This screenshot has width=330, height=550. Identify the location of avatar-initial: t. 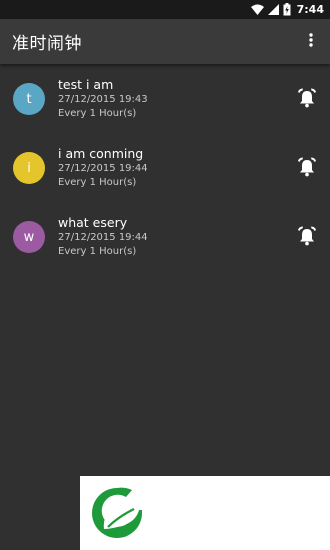
(29, 99).